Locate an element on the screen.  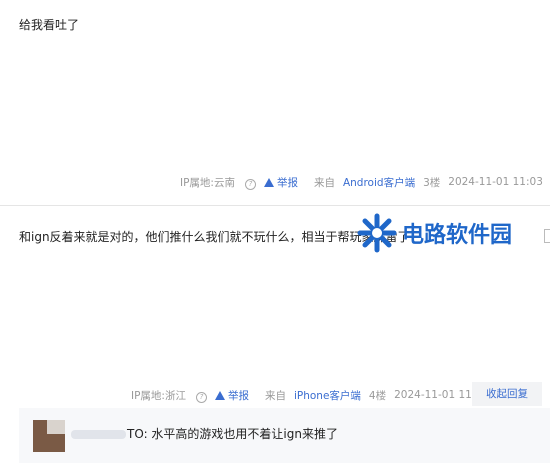
sub-reply: TO: 水平高的游戏也用不着让ign来推了 is located at coordinates (284, 435).